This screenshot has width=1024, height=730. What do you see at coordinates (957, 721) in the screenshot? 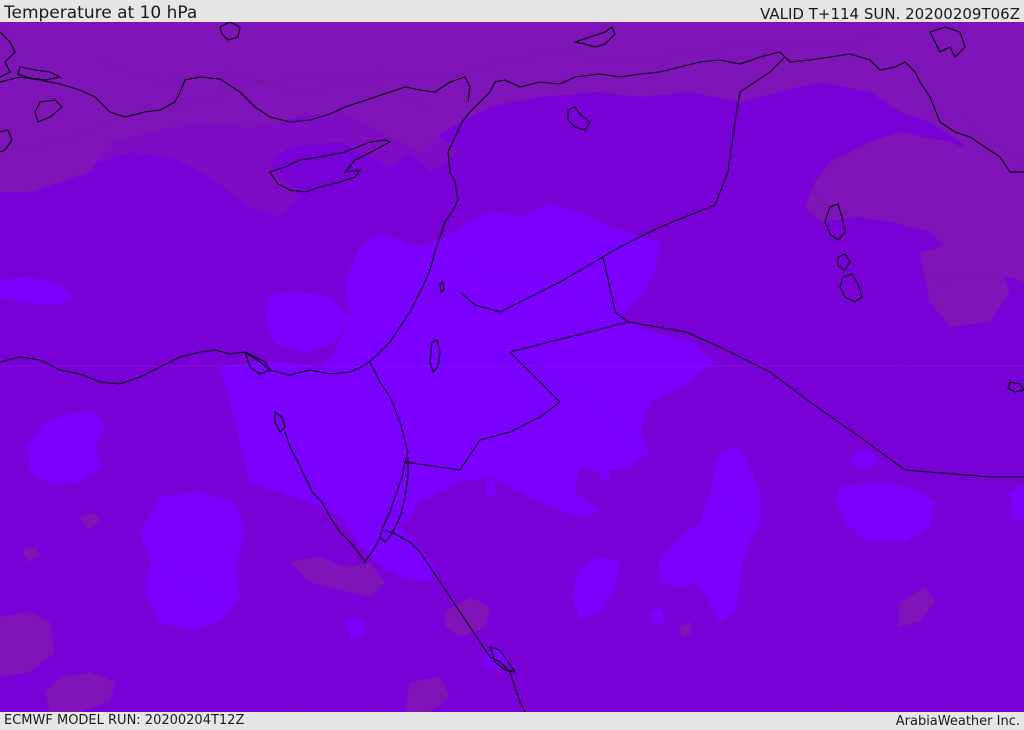
I see `credit-label: ArabiaWeather Inc.` at bounding box center [957, 721].